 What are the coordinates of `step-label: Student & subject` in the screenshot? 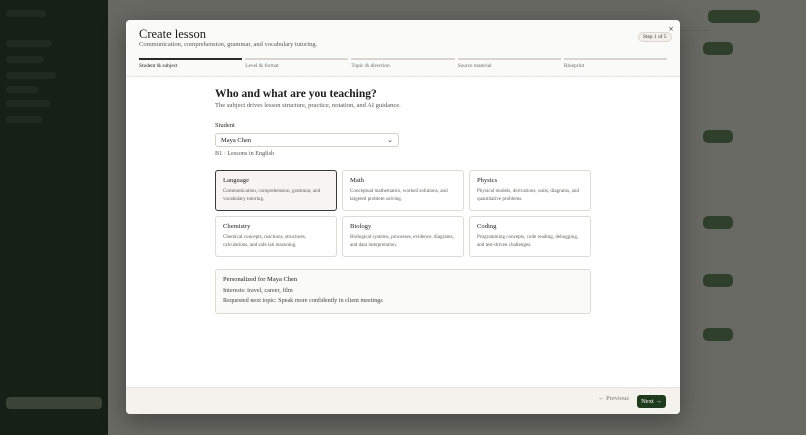 It's located at (158, 65).